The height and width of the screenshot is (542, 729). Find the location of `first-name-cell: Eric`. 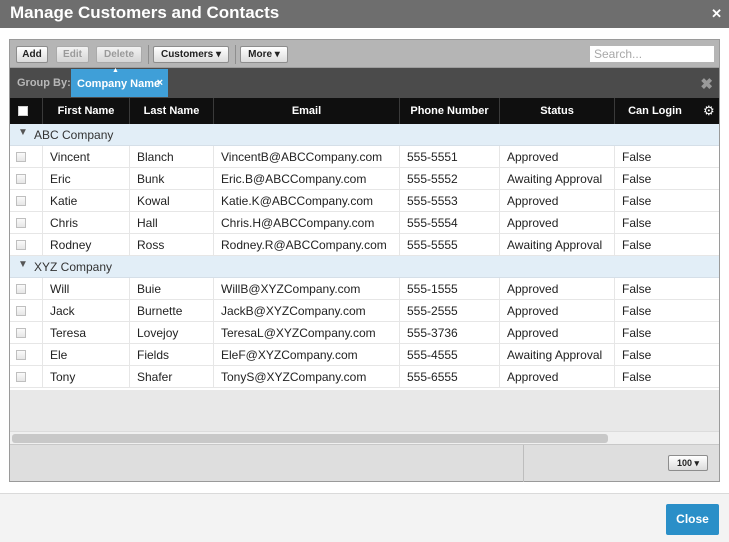

first-name-cell: Eric is located at coordinates (86, 179).